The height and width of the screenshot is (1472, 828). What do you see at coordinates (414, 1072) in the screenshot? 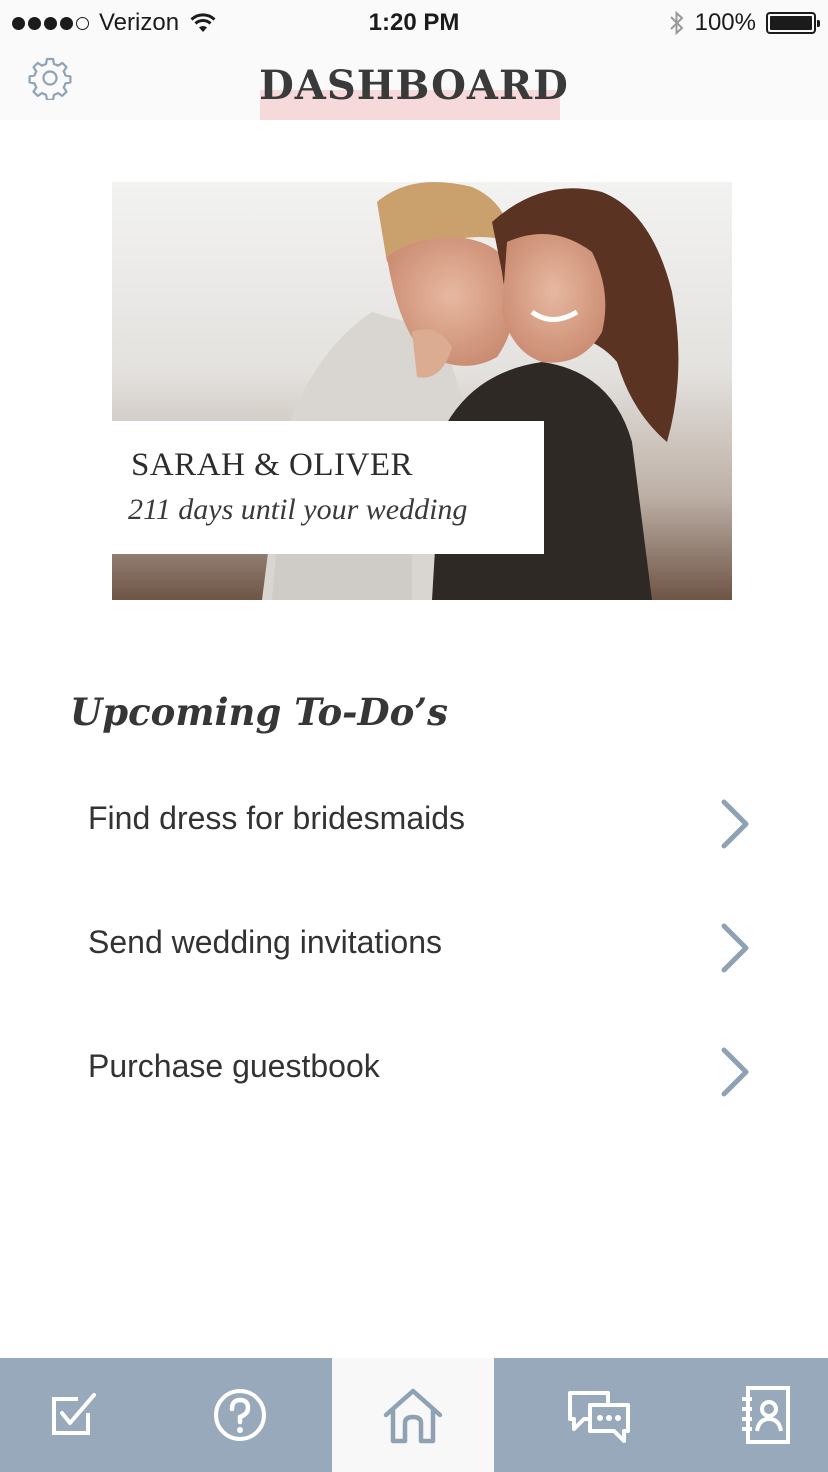
I see `todo-item: Purchase guestbook` at bounding box center [414, 1072].